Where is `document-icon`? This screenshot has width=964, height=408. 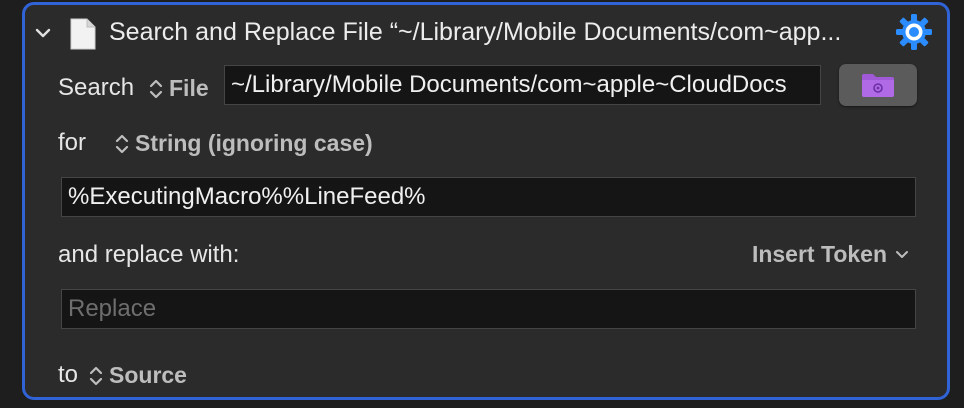
document-icon is located at coordinates (83, 34).